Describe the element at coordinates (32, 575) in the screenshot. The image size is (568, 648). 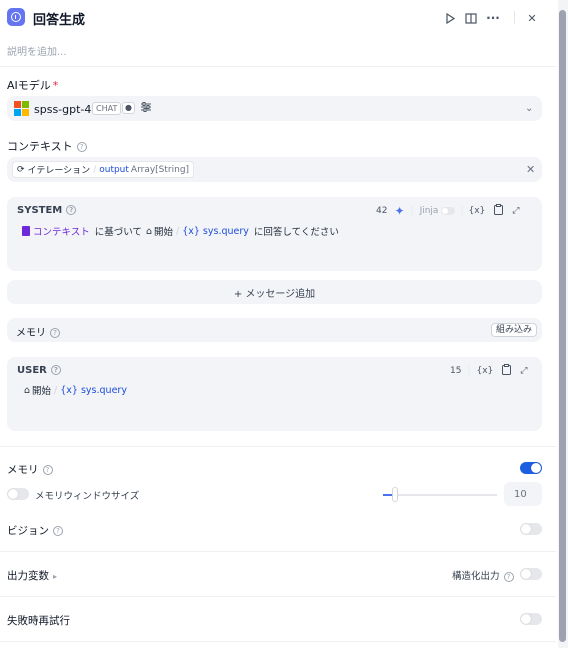
I see `output-vars-section: 出力変数 ▸` at that location.